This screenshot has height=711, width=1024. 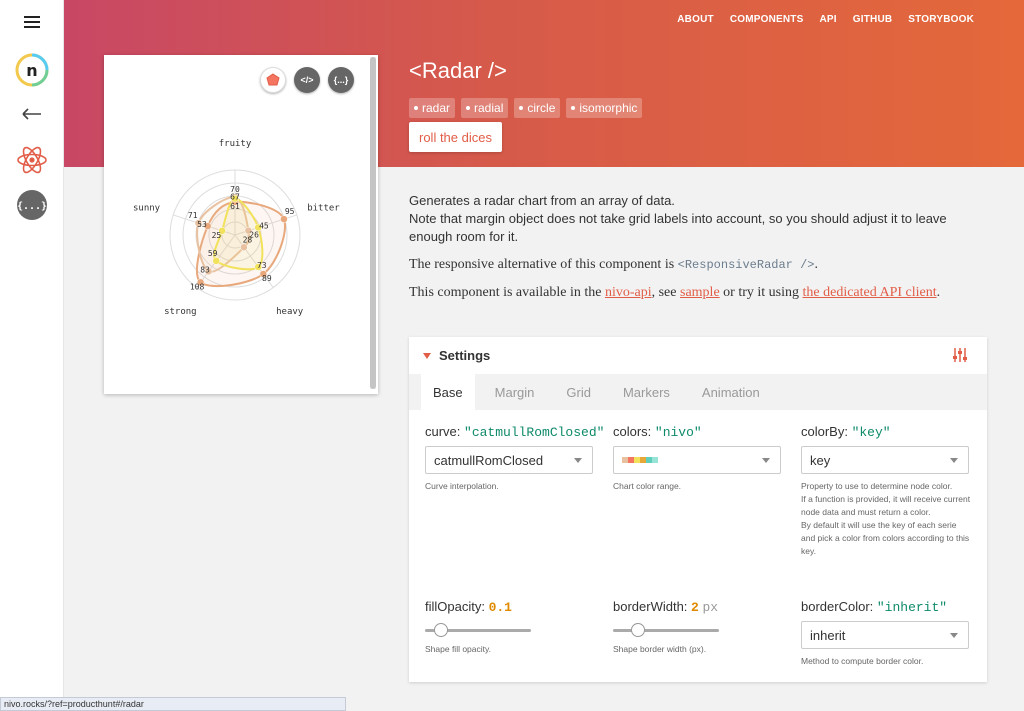 I want to click on tune-icon, so click(x=960, y=357).